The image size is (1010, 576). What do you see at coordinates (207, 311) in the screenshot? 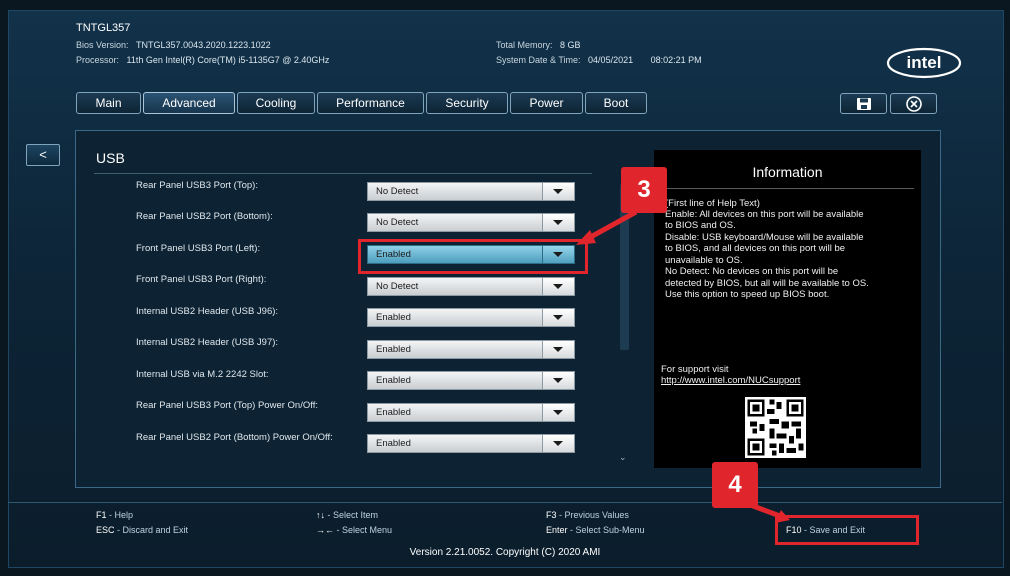
I see `setting-label: Internal USB2 Header (USB J96):` at bounding box center [207, 311].